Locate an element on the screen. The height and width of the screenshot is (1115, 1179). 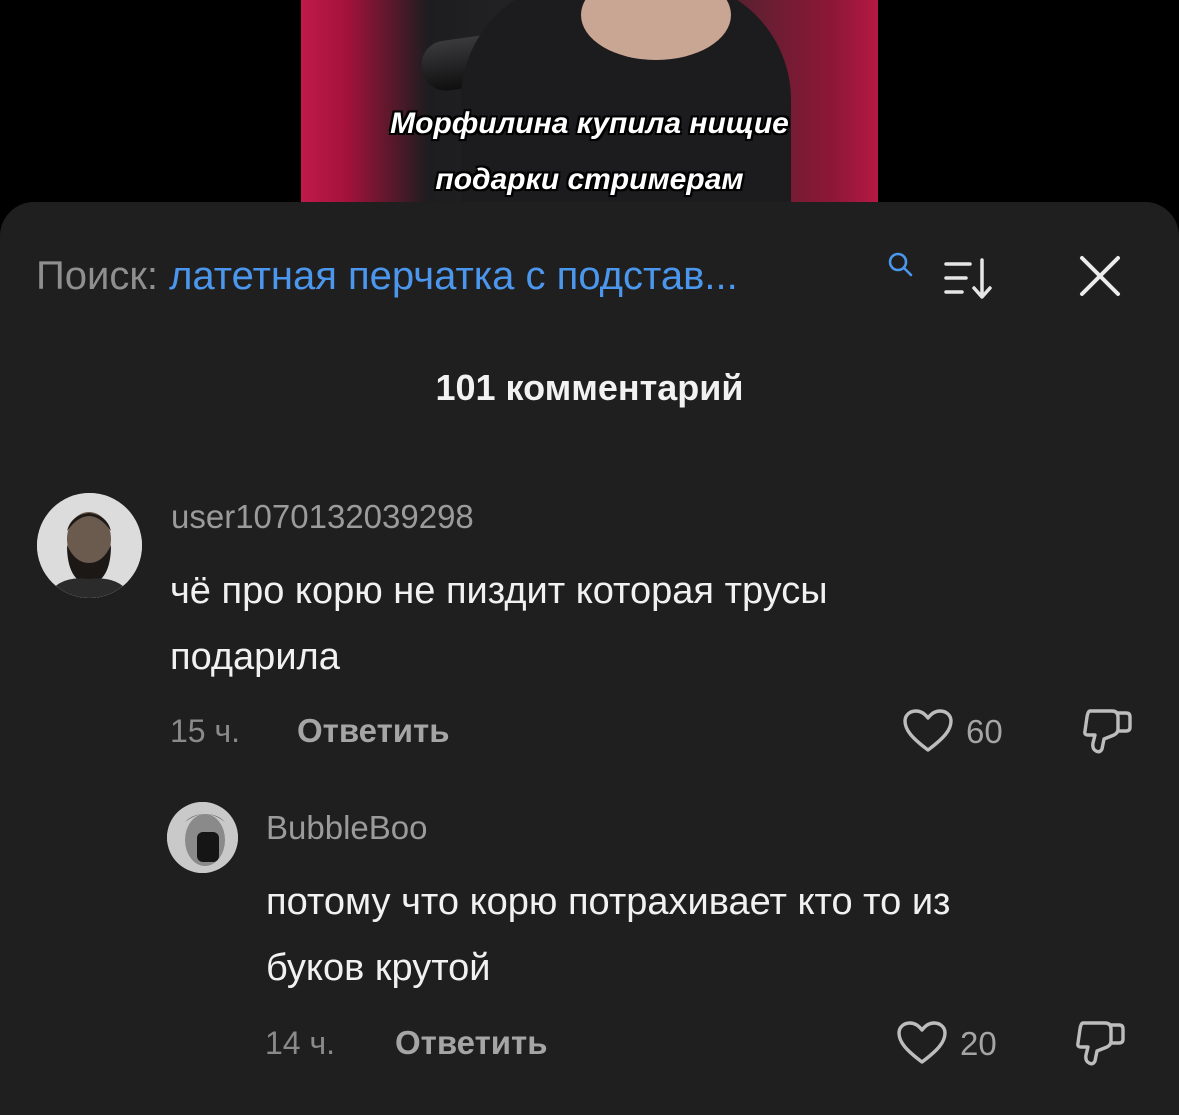
like-count: 20 is located at coordinates (978, 1043).